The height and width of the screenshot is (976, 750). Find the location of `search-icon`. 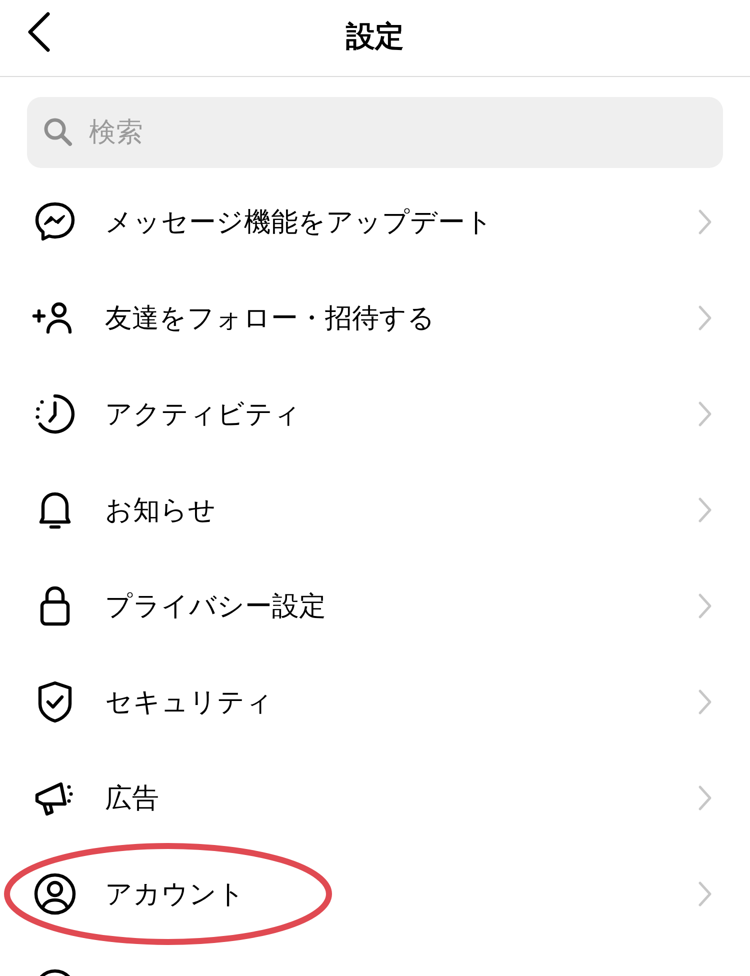

search-icon is located at coordinates (58, 132).